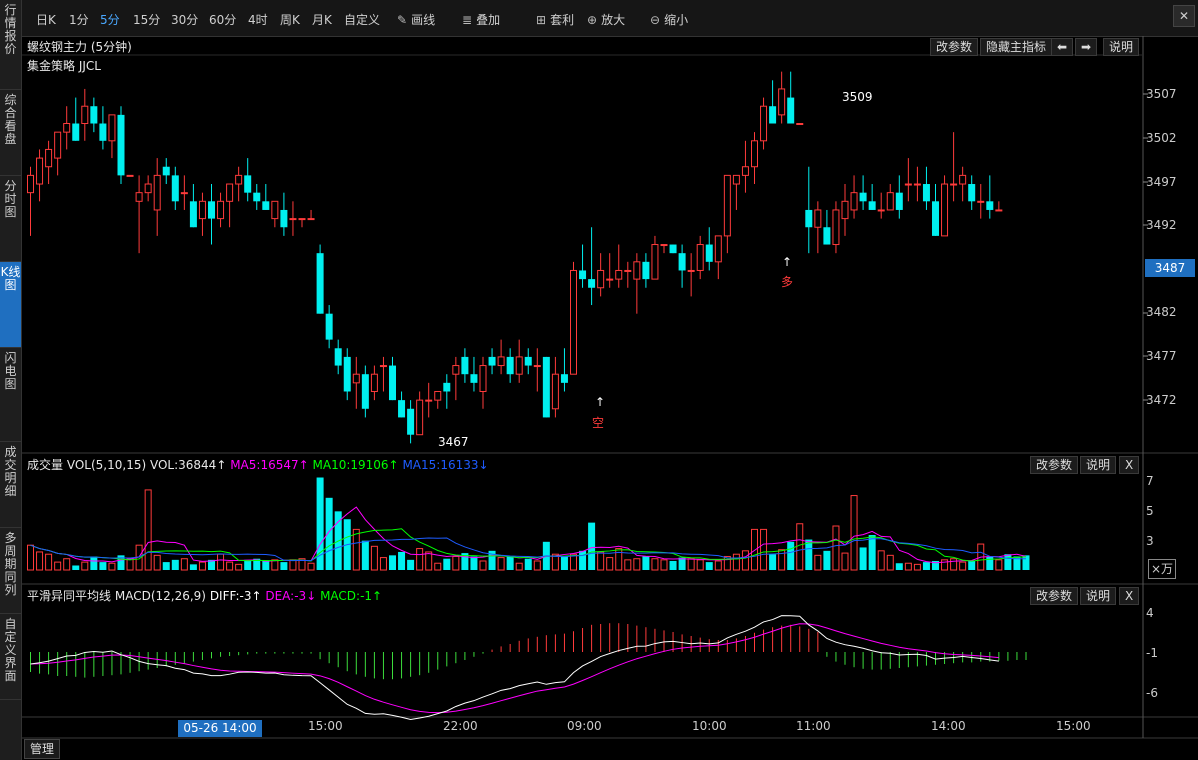  I want to click on price-tick: 3497, so click(1161, 182).